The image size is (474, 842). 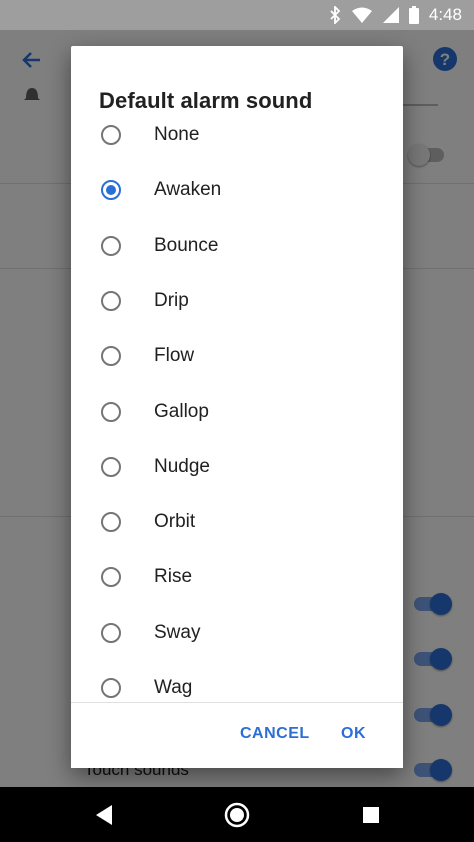 What do you see at coordinates (237, 466) in the screenshot?
I see `option-nudge: Nudge` at bounding box center [237, 466].